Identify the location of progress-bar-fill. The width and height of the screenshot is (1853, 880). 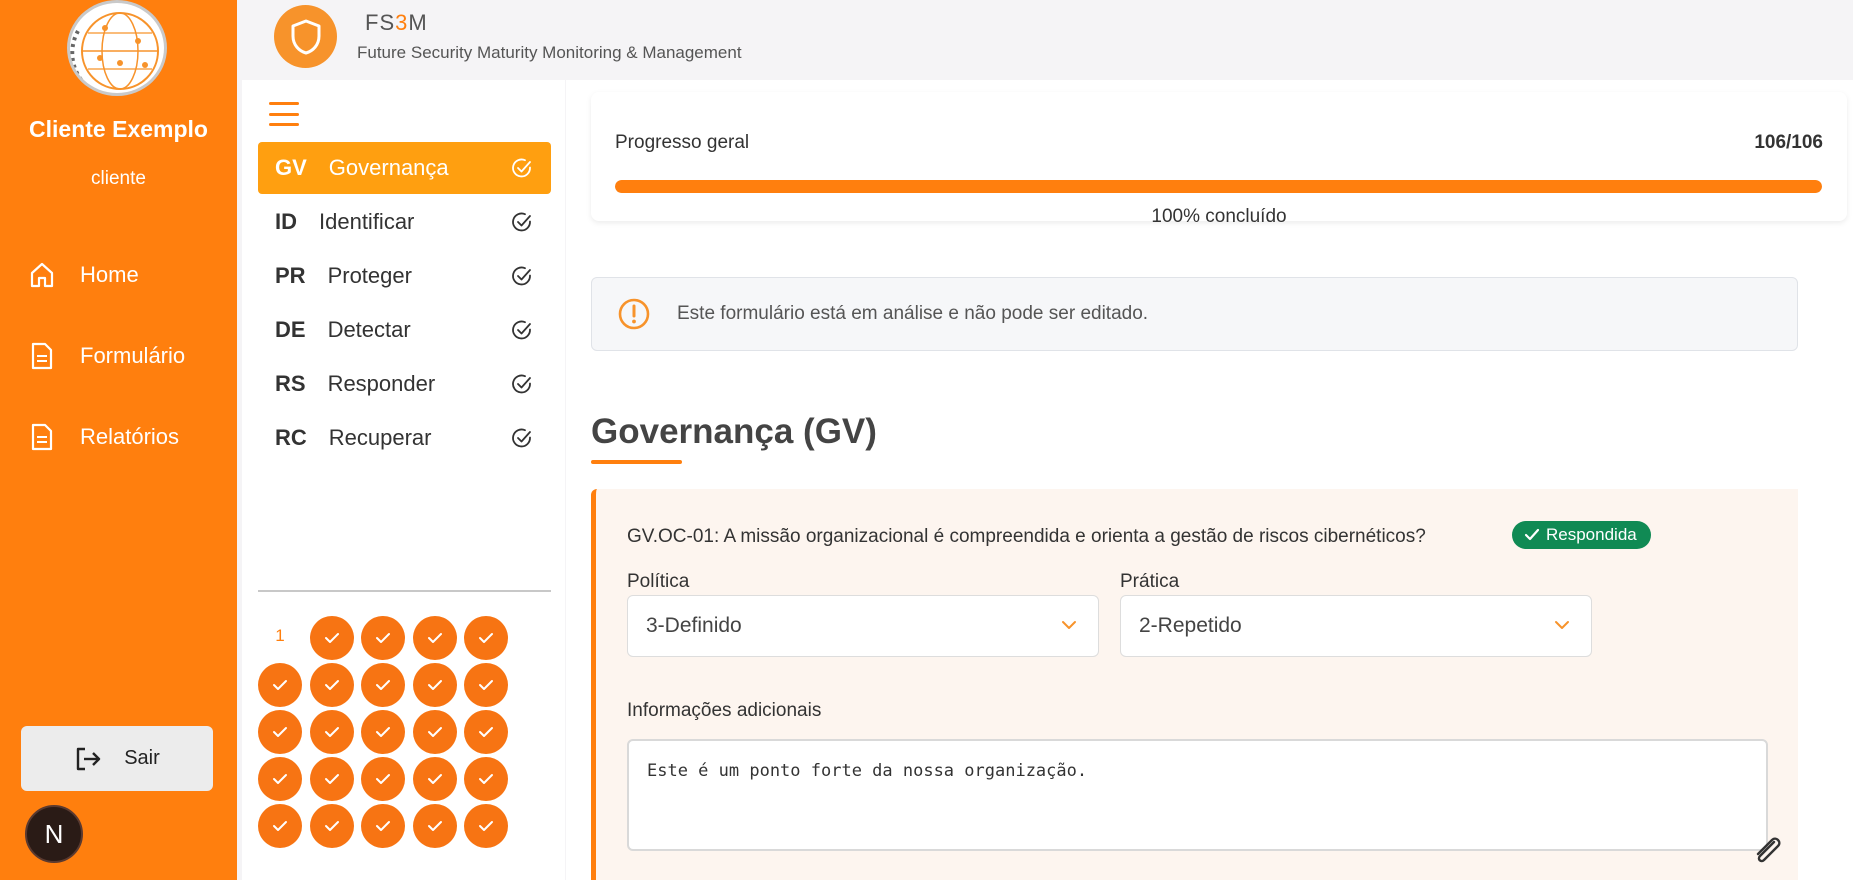
(1218, 186).